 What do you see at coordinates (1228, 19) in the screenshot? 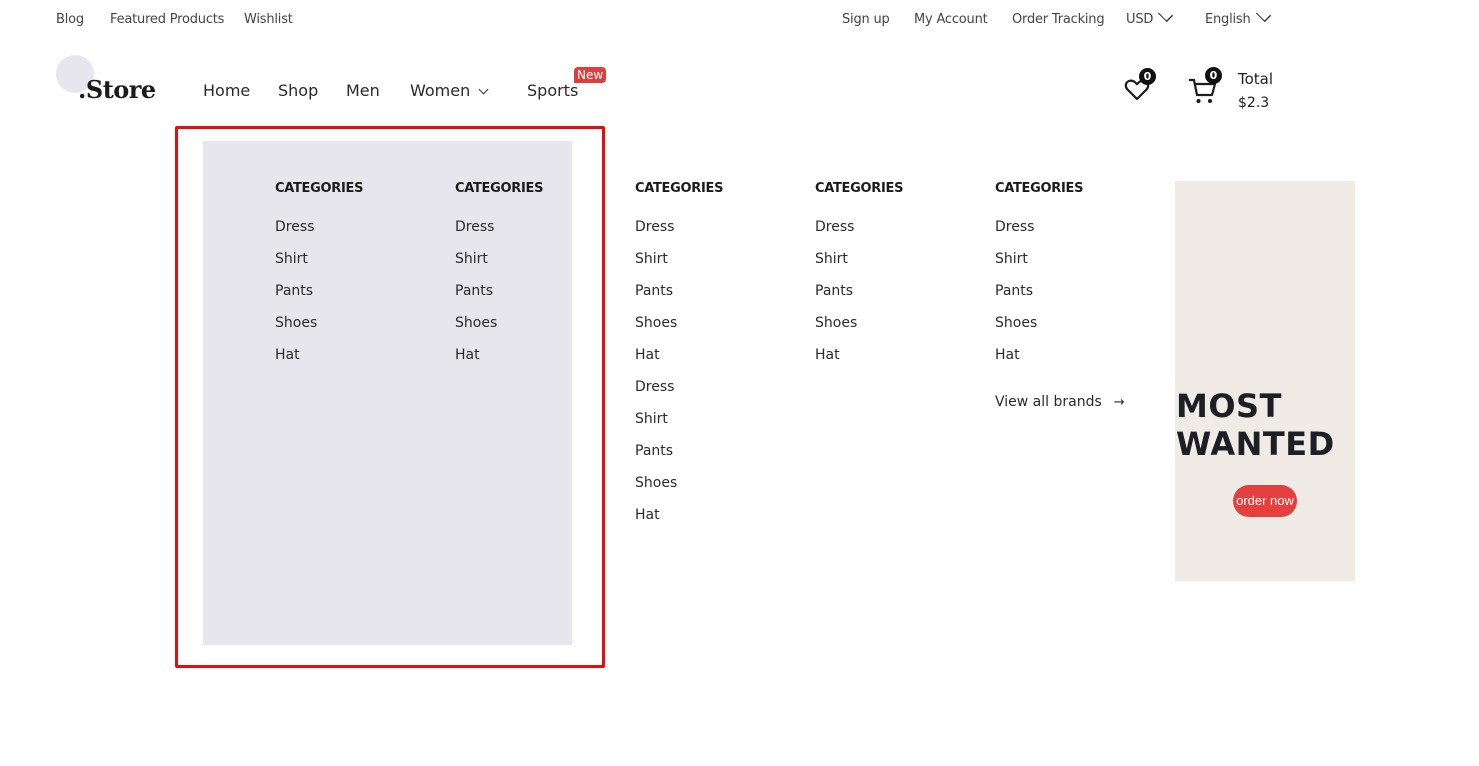
I see `language-value: English` at bounding box center [1228, 19].